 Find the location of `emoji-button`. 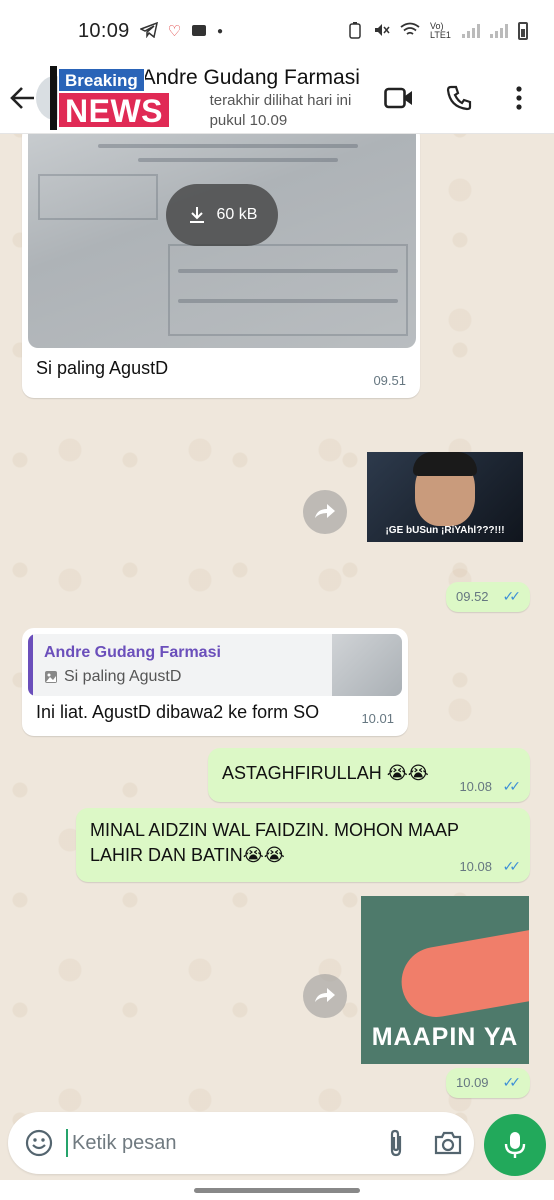

emoji-button is located at coordinates (39, 1143).